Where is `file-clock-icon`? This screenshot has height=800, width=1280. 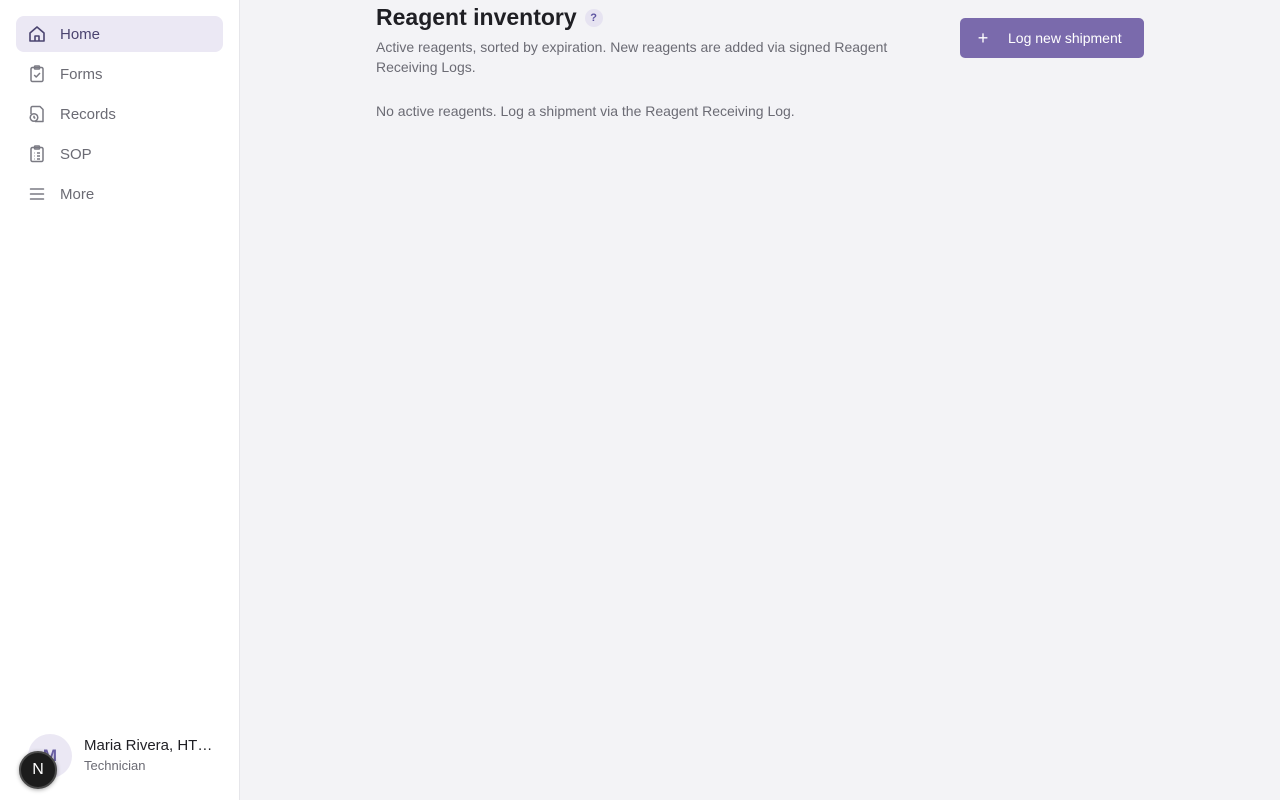
file-clock-icon is located at coordinates (37, 114).